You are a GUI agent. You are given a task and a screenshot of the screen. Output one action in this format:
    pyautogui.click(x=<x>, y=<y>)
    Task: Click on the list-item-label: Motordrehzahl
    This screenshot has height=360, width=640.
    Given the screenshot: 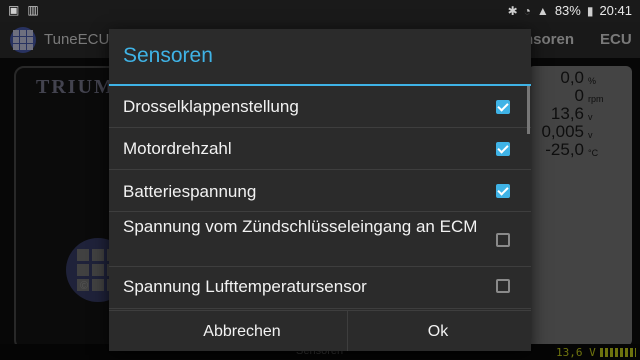 What is the action you would take?
    pyautogui.click(x=177, y=148)
    